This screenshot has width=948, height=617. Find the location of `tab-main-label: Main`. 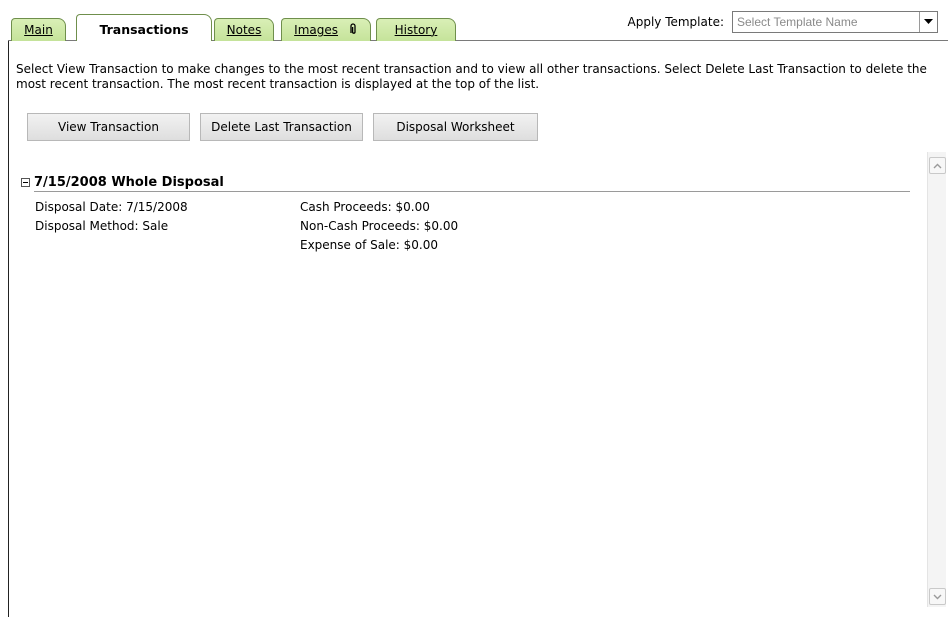

tab-main-label: Main is located at coordinates (38, 30).